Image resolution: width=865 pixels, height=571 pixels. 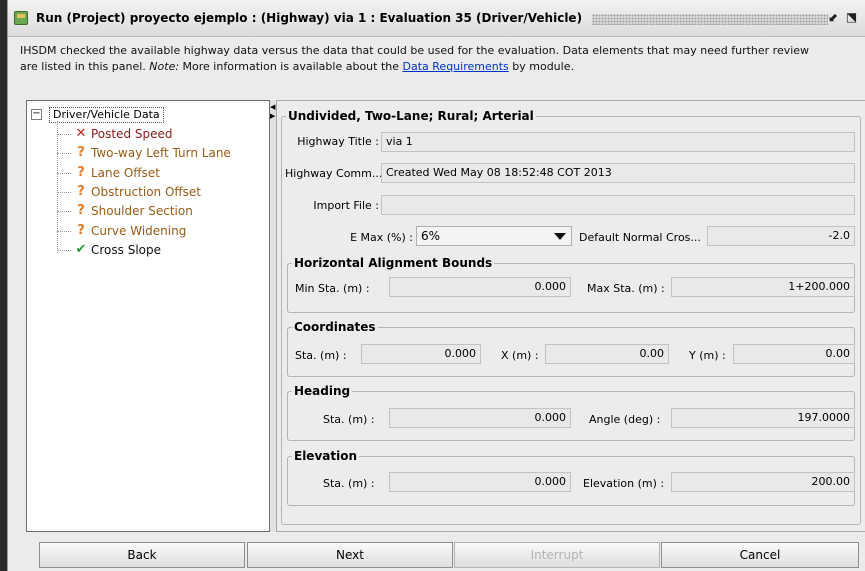 What do you see at coordinates (142, 555) in the screenshot?
I see `back-button: Back` at bounding box center [142, 555].